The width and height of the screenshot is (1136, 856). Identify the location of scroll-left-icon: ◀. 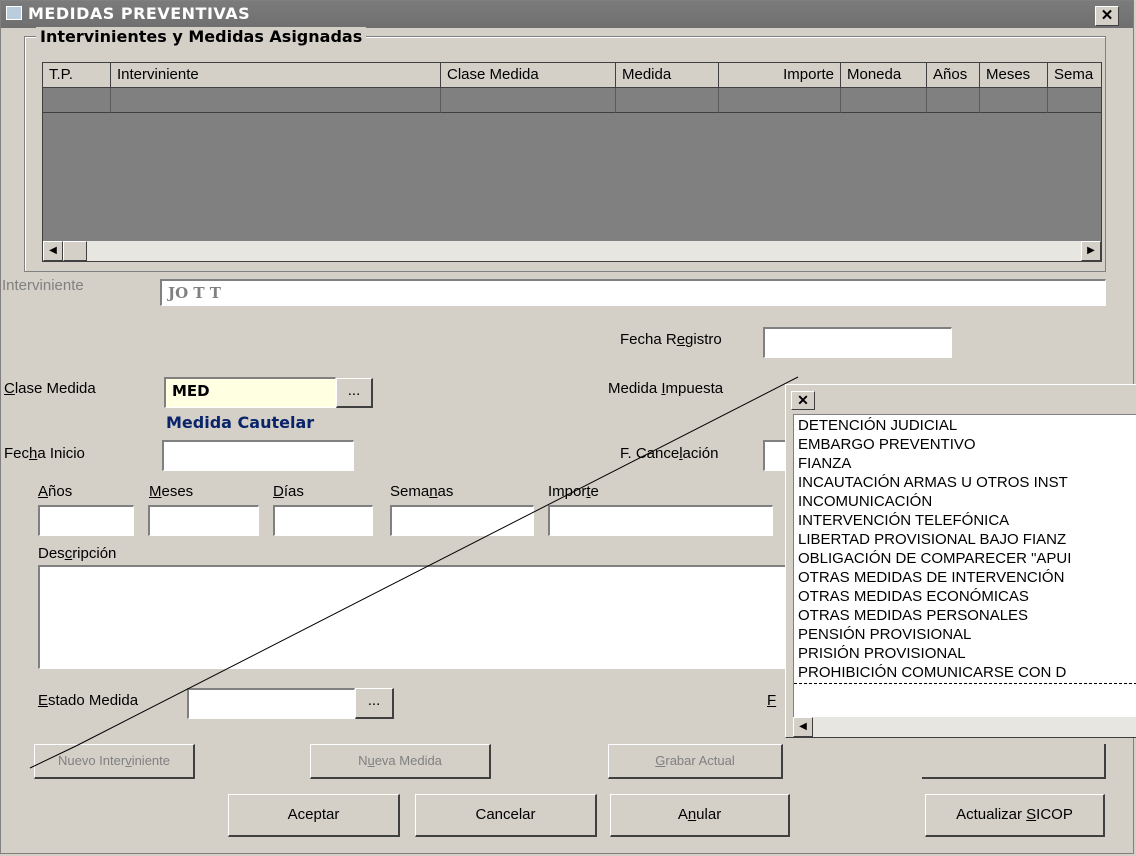
(803, 727).